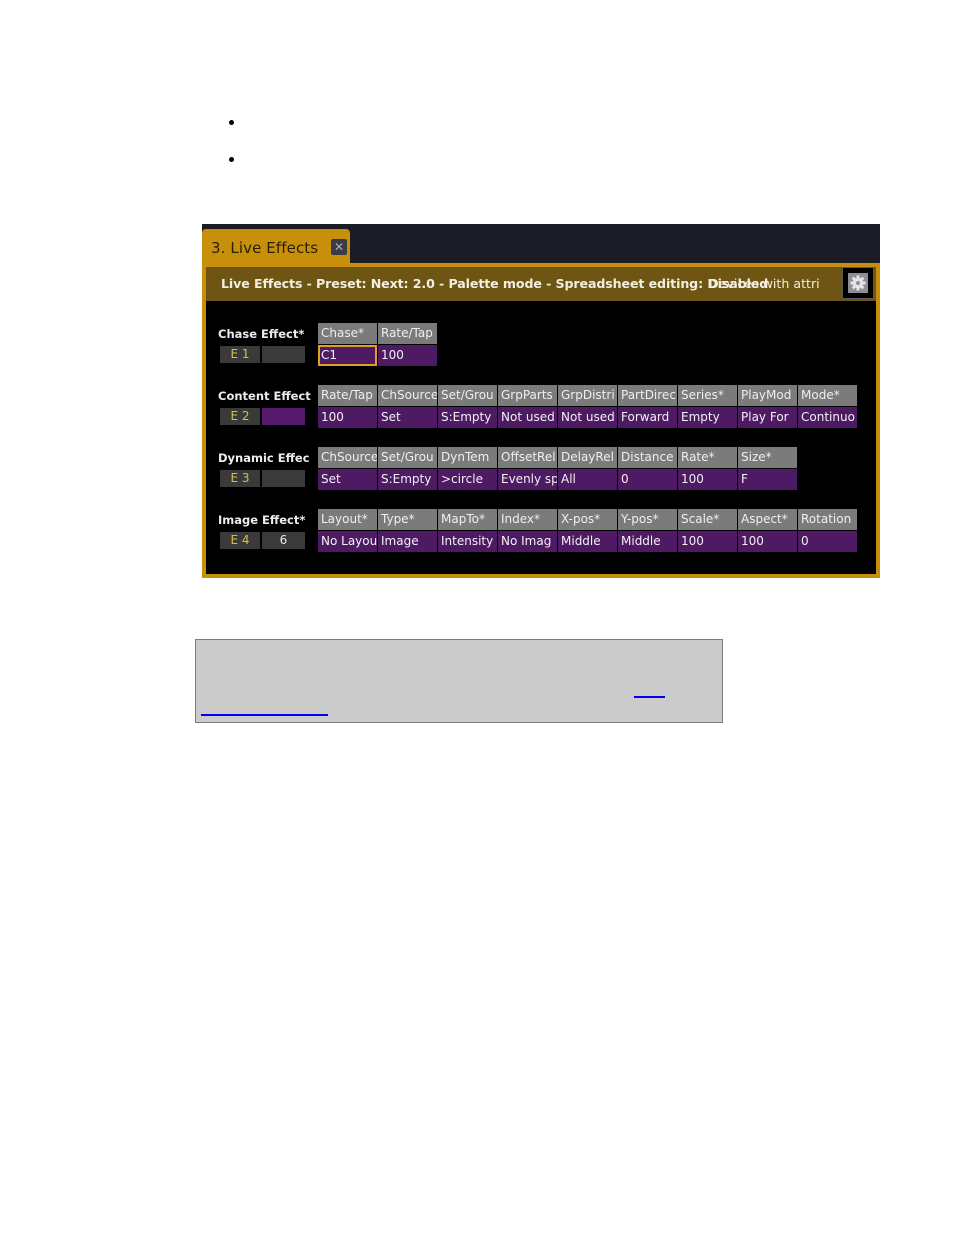 Image resolution: width=954 pixels, height=1235 pixels. Describe the element at coordinates (264, 396) in the screenshot. I see `effect-title: Content Effect` at that location.